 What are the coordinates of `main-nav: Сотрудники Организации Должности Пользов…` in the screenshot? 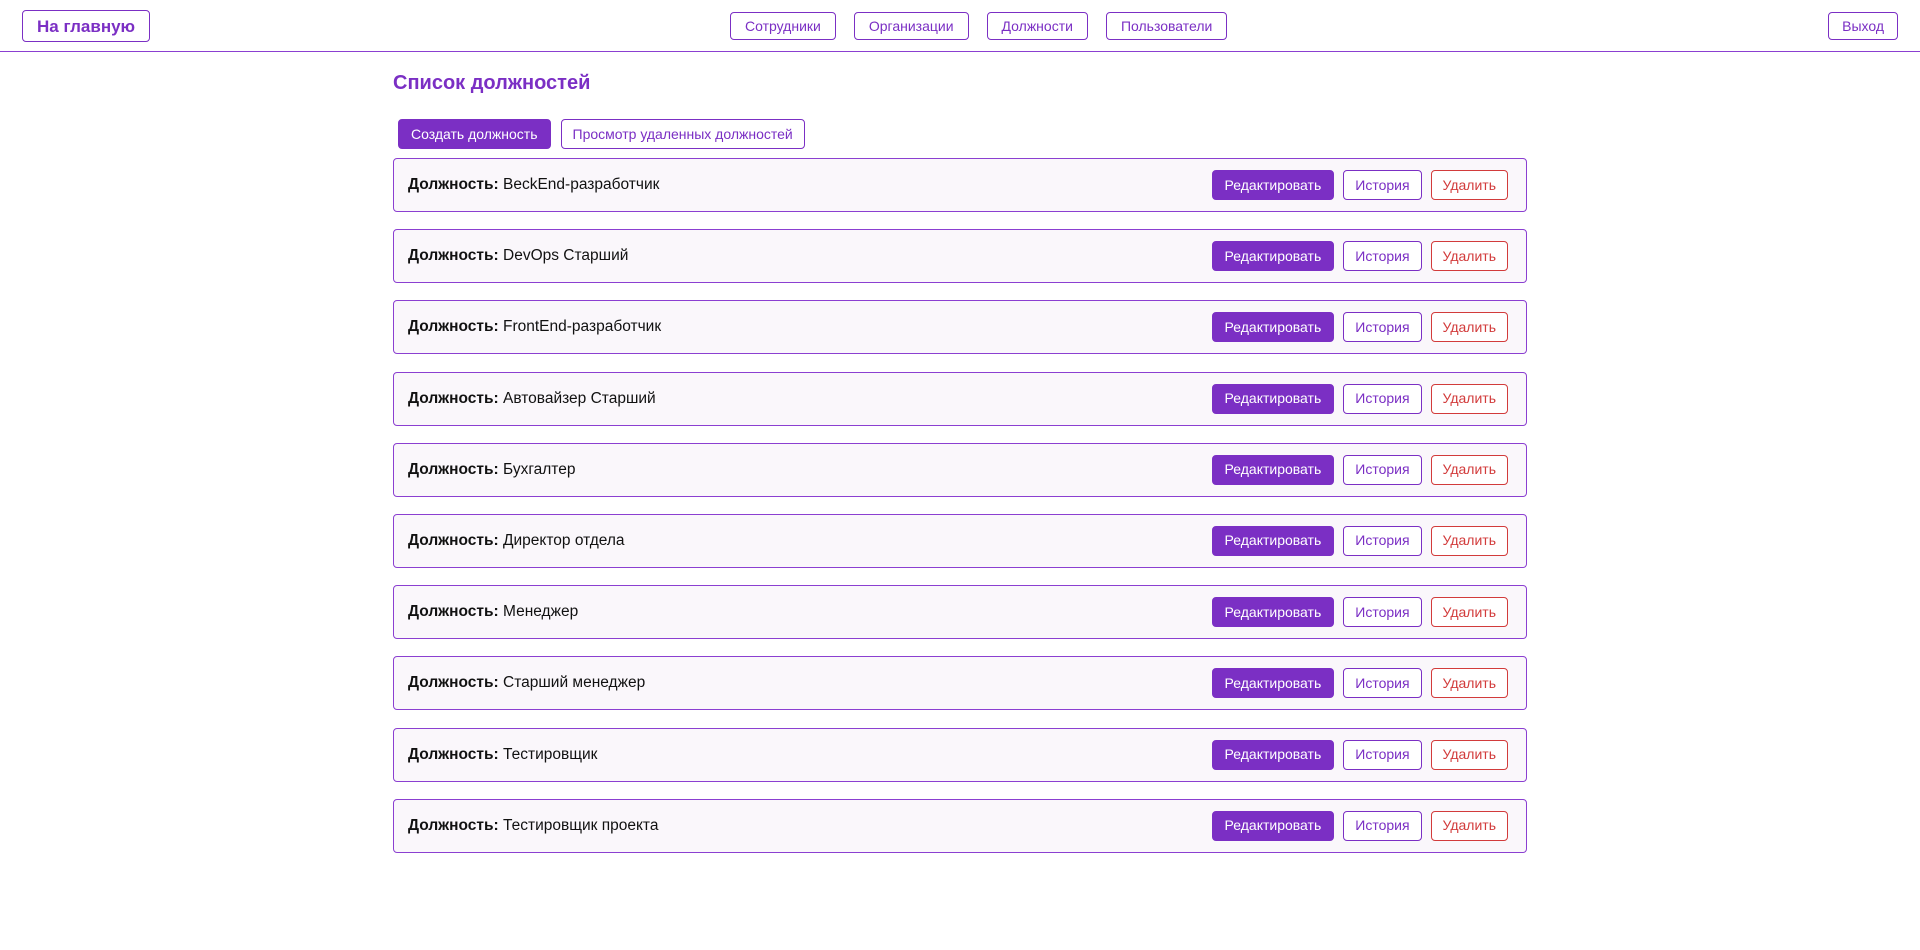 It's located at (979, 26).